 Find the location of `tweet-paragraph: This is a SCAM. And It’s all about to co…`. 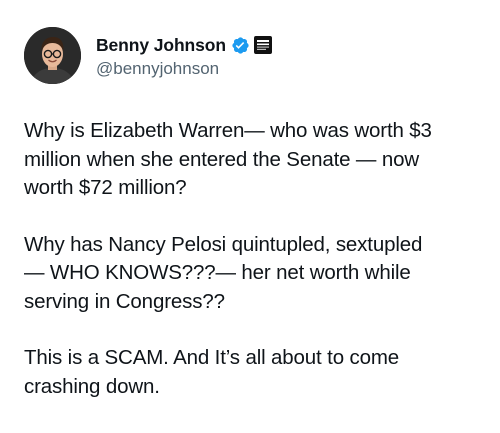

tweet-paragraph: This is a SCAM. And It’s all about to co… is located at coordinates (212, 372).